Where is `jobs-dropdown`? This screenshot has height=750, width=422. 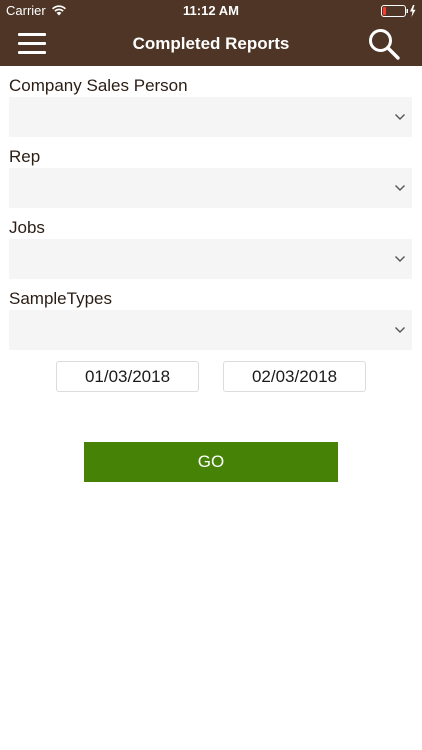
jobs-dropdown is located at coordinates (210, 259).